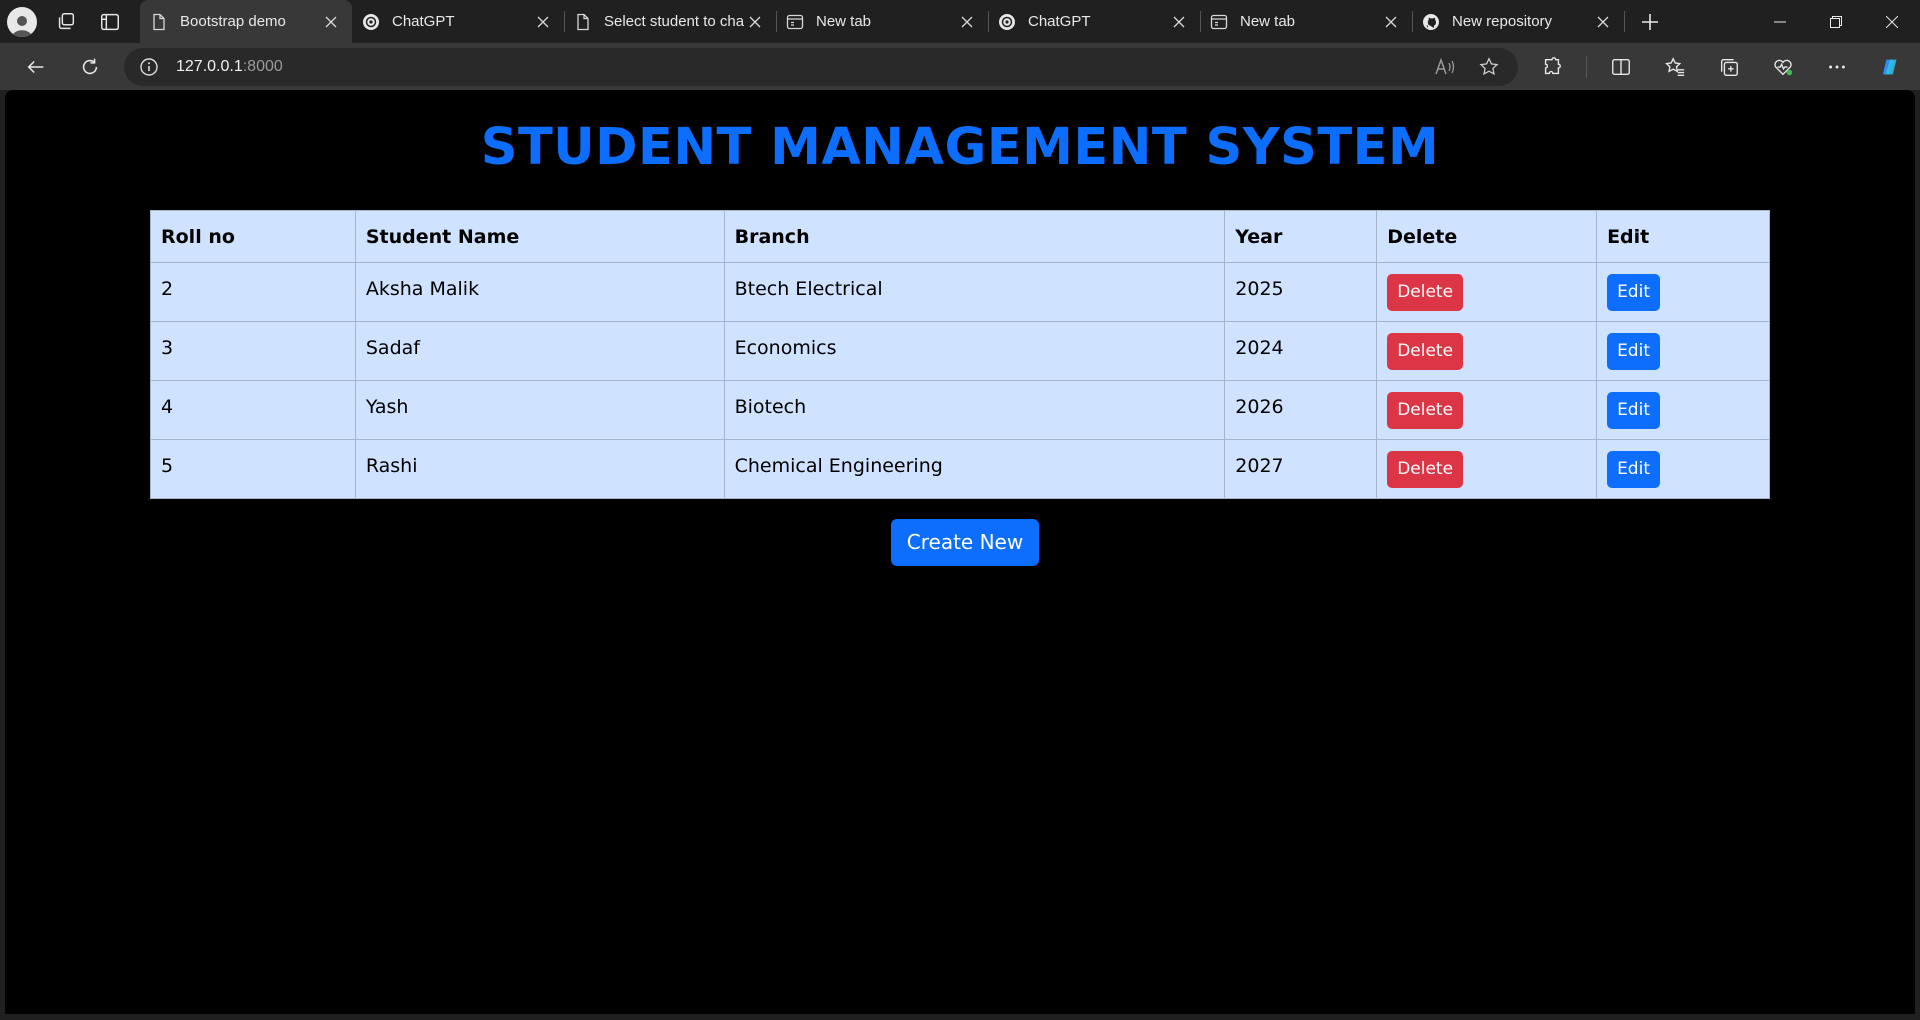  What do you see at coordinates (1891, 67) in the screenshot?
I see `copilot-button` at bounding box center [1891, 67].